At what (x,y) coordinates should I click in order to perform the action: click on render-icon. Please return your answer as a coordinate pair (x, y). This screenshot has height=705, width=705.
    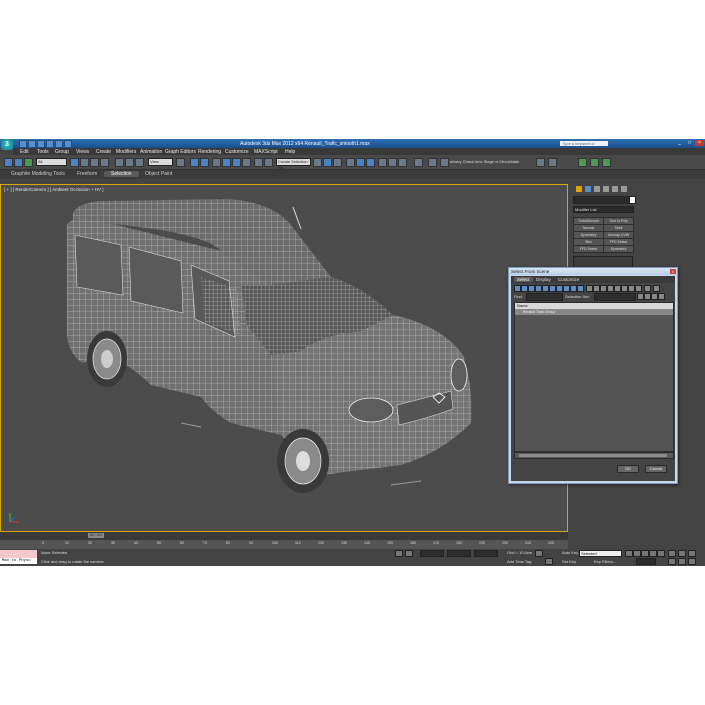
    Looking at the image, I should click on (402, 162).